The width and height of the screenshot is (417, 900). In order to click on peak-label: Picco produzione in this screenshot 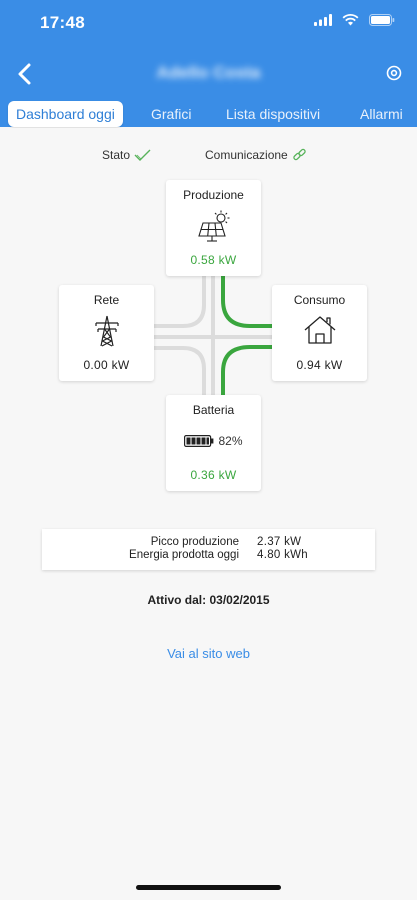, I will do `click(194, 542)`.